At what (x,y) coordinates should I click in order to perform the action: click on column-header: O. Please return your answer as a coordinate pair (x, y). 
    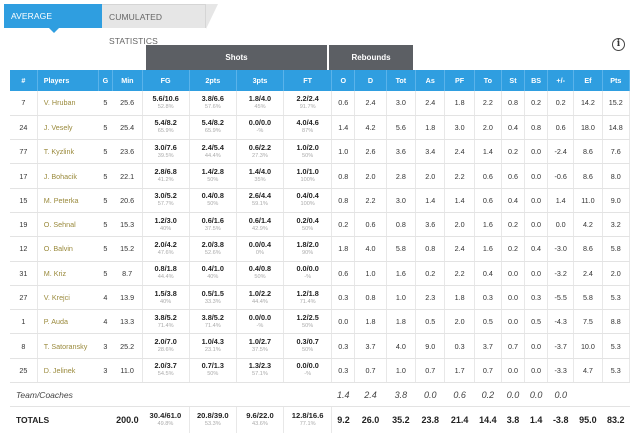
    Looking at the image, I should click on (343, 80).